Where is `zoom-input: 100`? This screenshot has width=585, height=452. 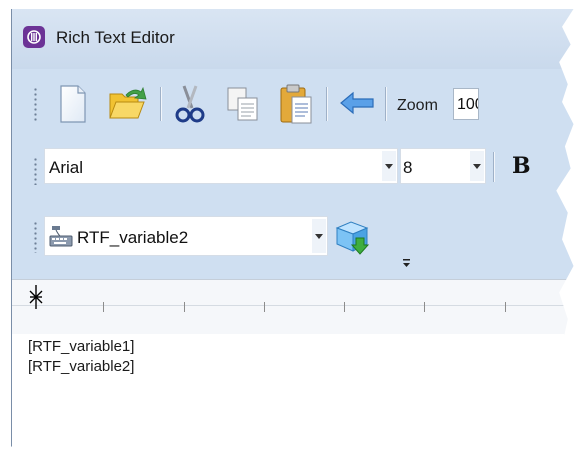
zoom-input: 100 is located at coordinates (466, 104).